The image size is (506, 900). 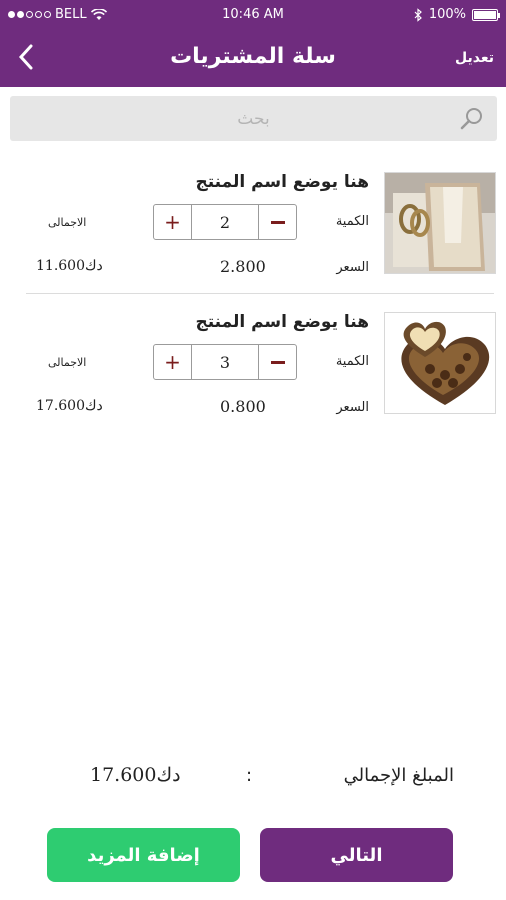 What do you see at coordinates (69, 266) in the screenshot?
I see `total-value: 11.600دك` at bounding box center [69, 266].